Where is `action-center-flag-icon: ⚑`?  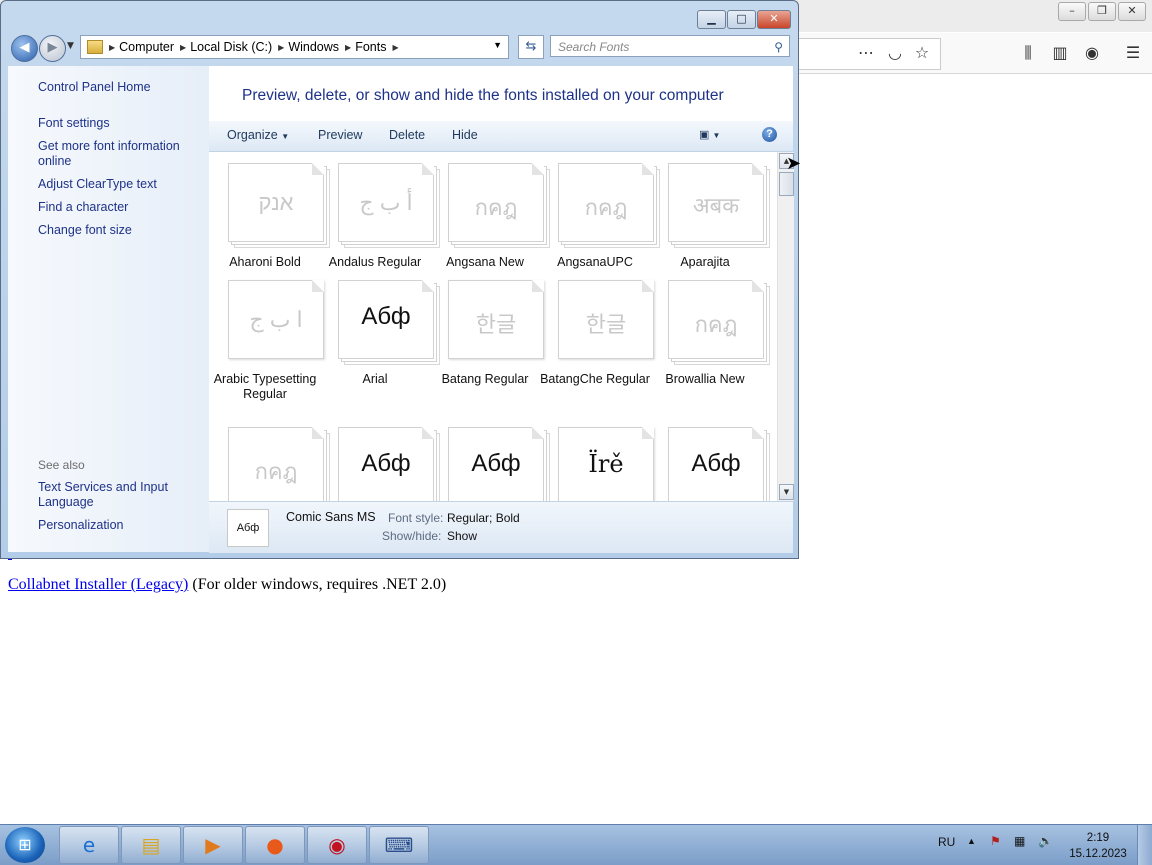 action-center-flag-icon: ⚑ is located at coordinates (995, 841).